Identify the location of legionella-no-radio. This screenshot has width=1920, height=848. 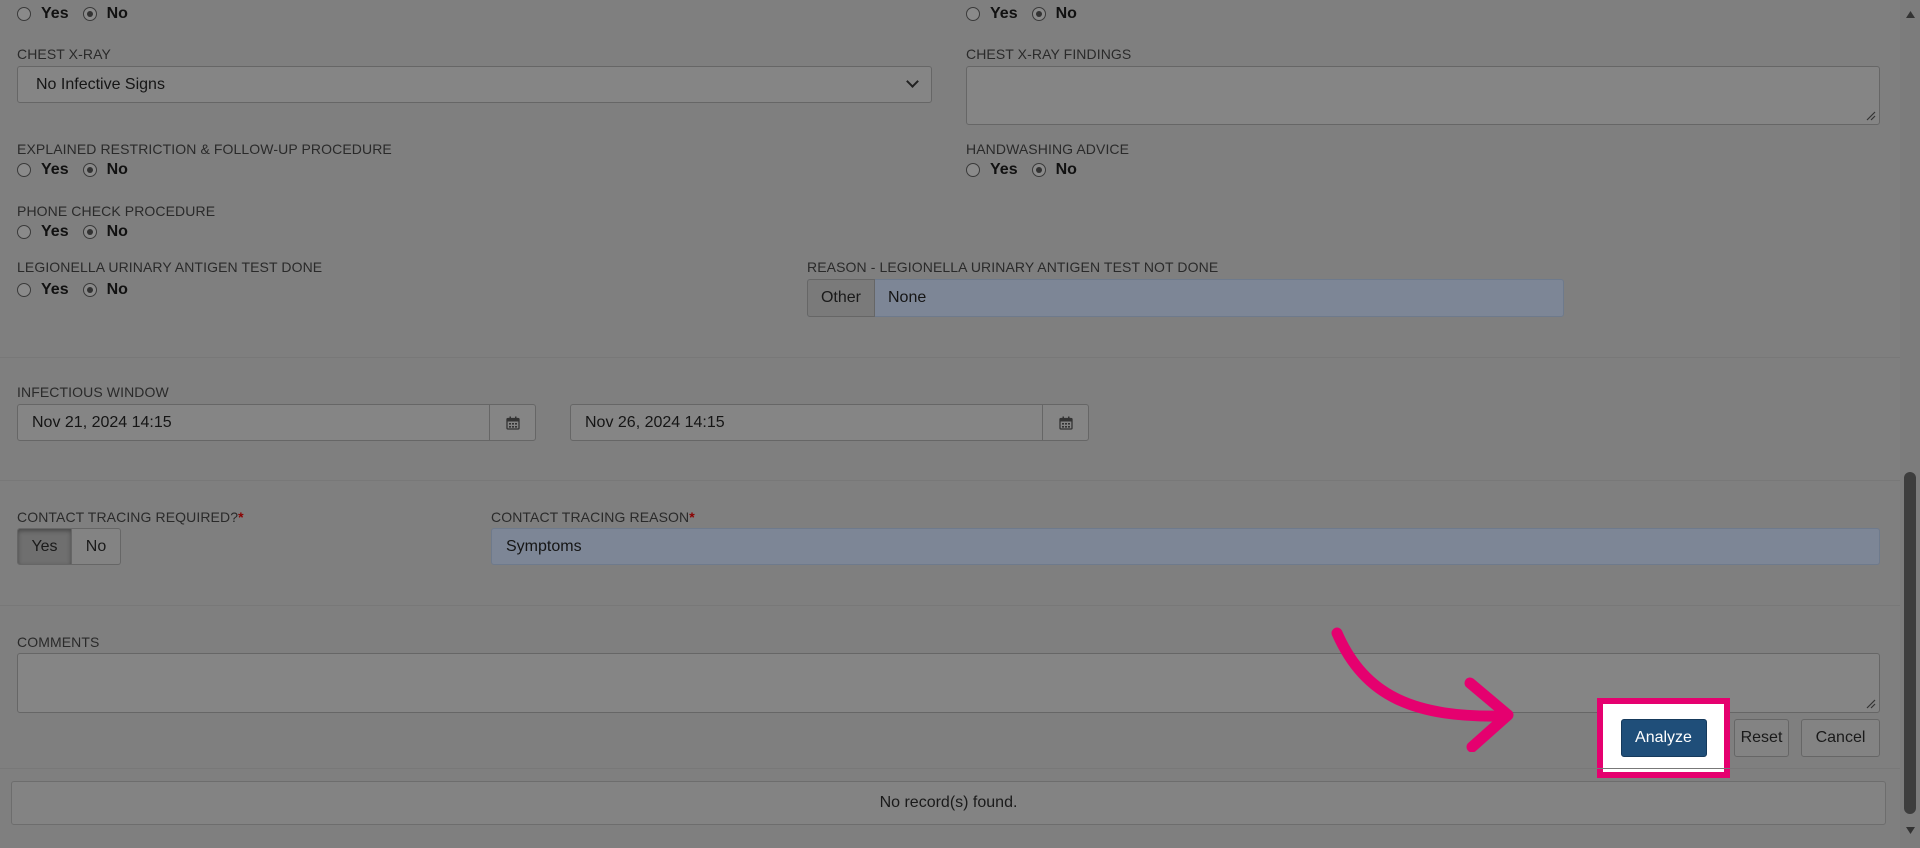
(89, 290).